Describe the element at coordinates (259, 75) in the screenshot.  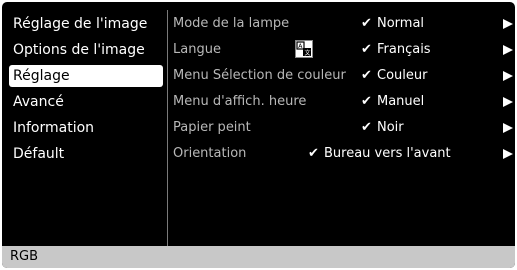
I see `setting-label: Menu Sélection de couleur` at that location.